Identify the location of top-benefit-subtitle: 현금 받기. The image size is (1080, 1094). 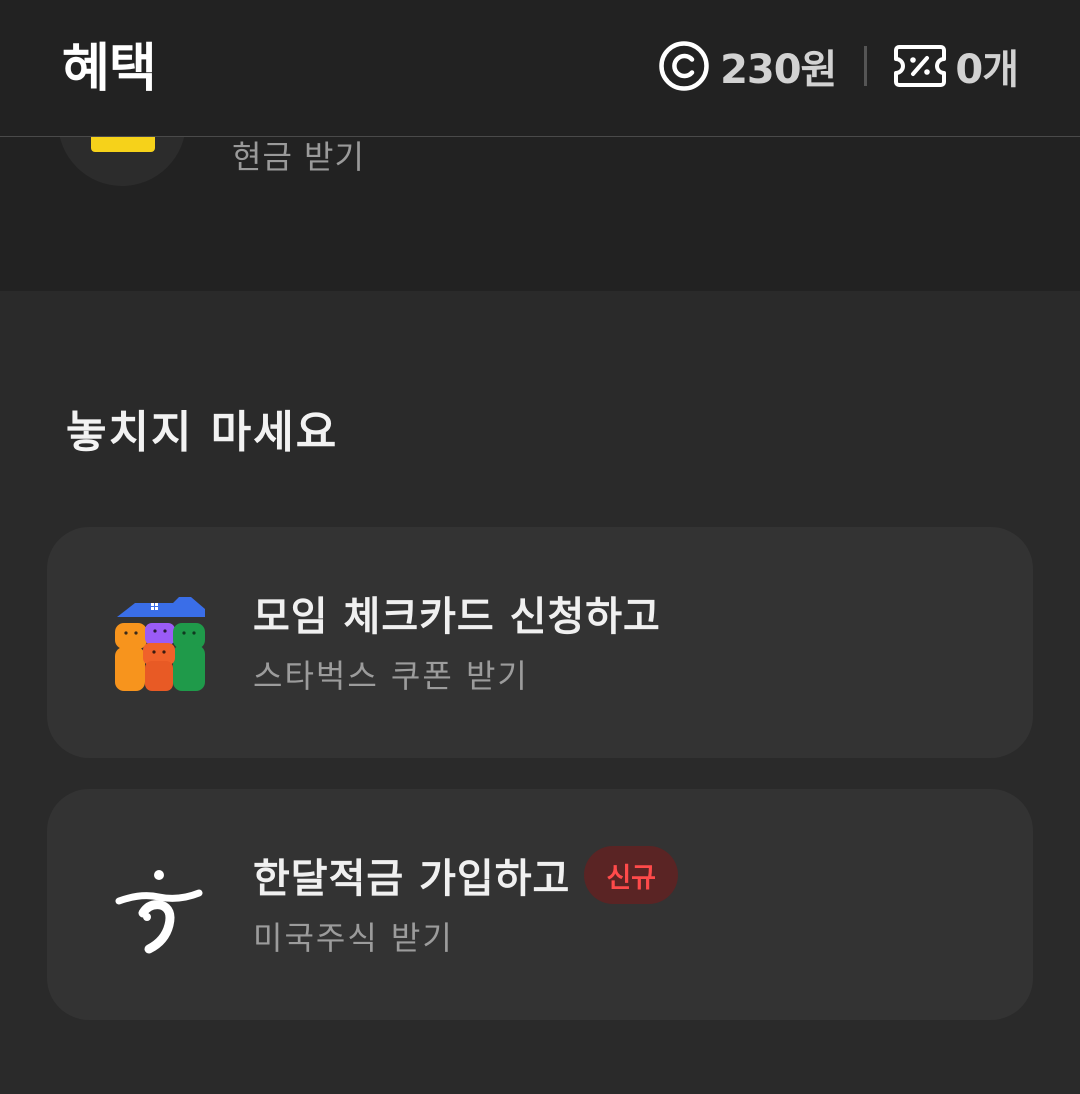
(298, 155).